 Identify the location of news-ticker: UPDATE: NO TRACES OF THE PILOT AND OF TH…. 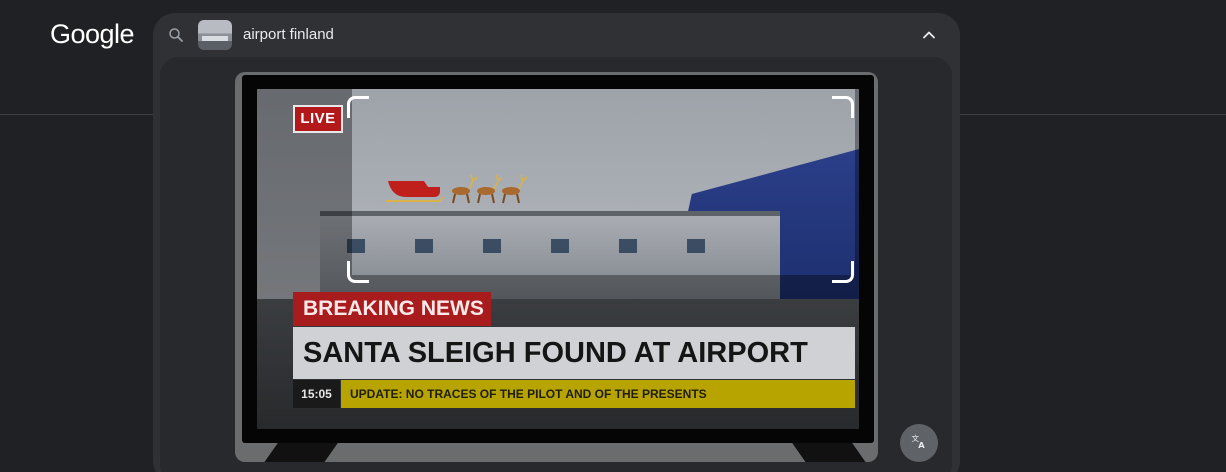
(598, 394).